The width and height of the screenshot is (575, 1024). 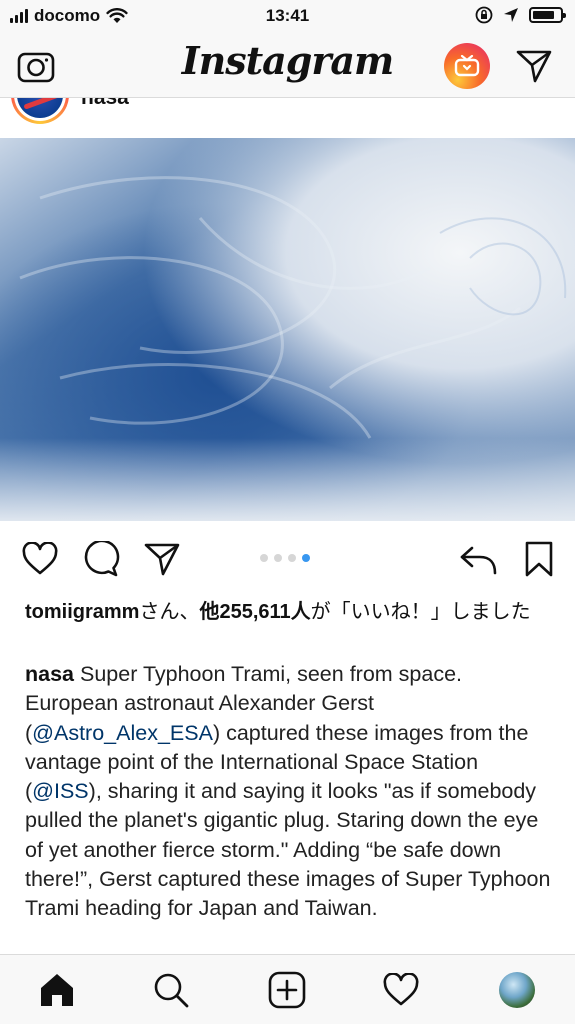 I want to click on nav-new-post, so click(x=287, y=990).